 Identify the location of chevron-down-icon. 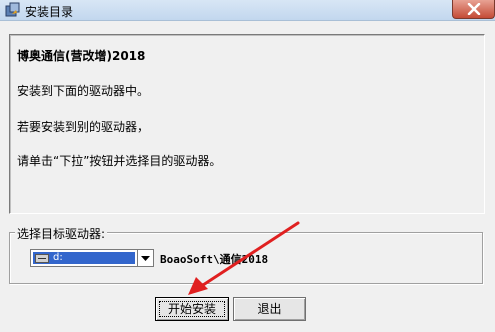
(145, 258).